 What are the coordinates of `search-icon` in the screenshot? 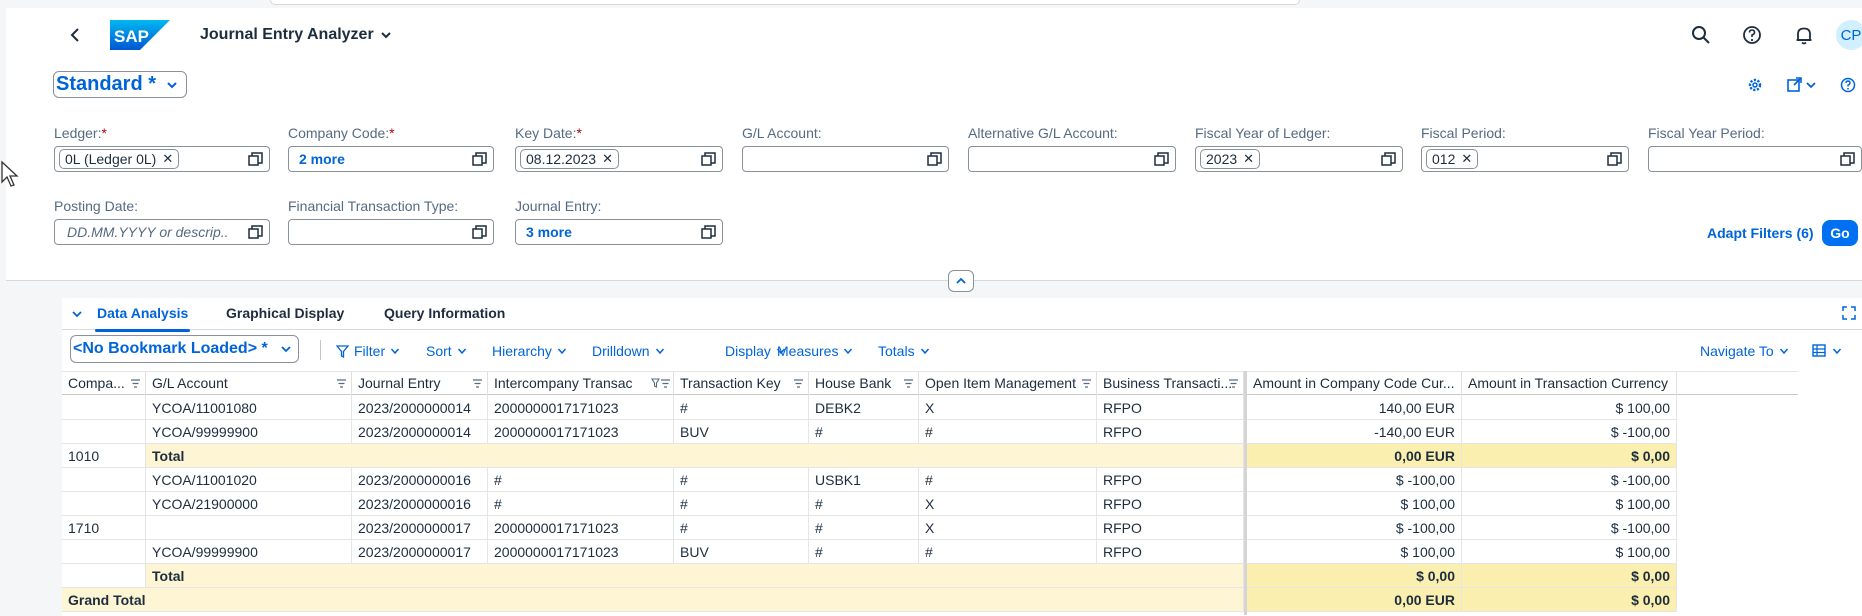 It's located at (1701, 35).